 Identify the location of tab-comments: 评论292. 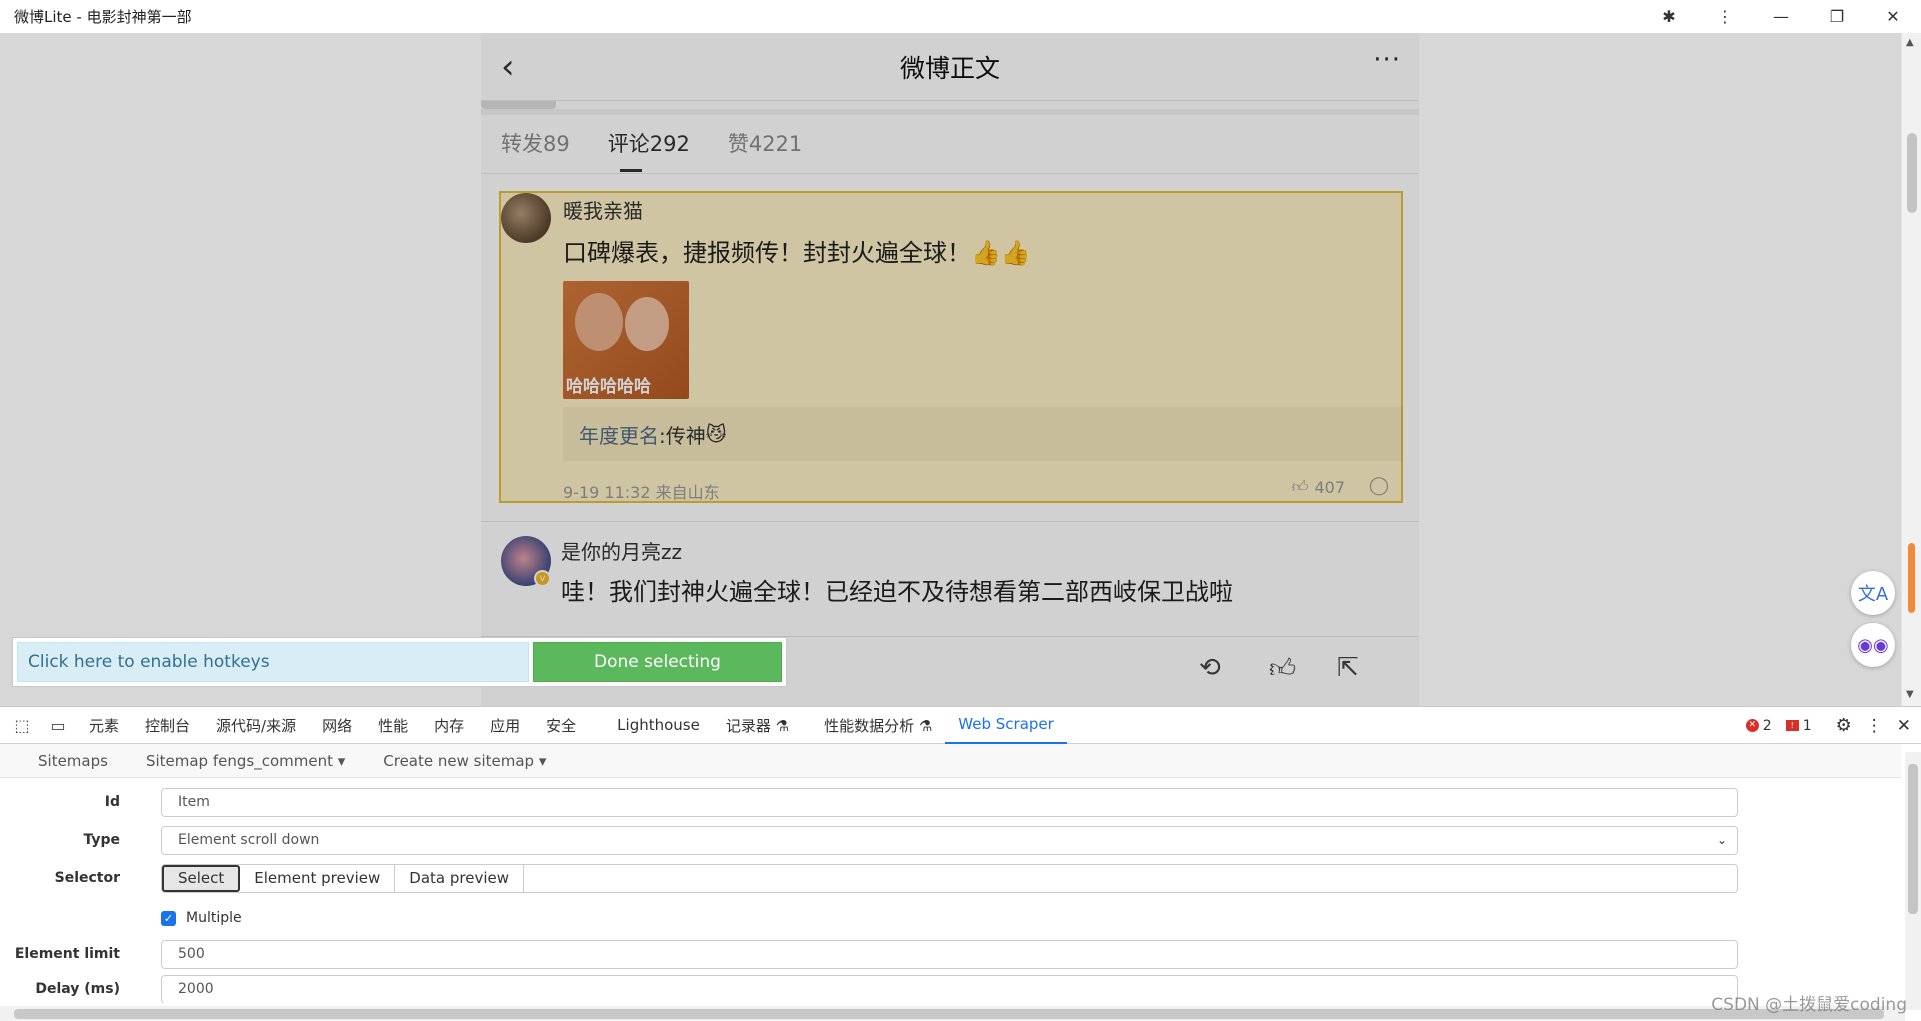
(649, 150).